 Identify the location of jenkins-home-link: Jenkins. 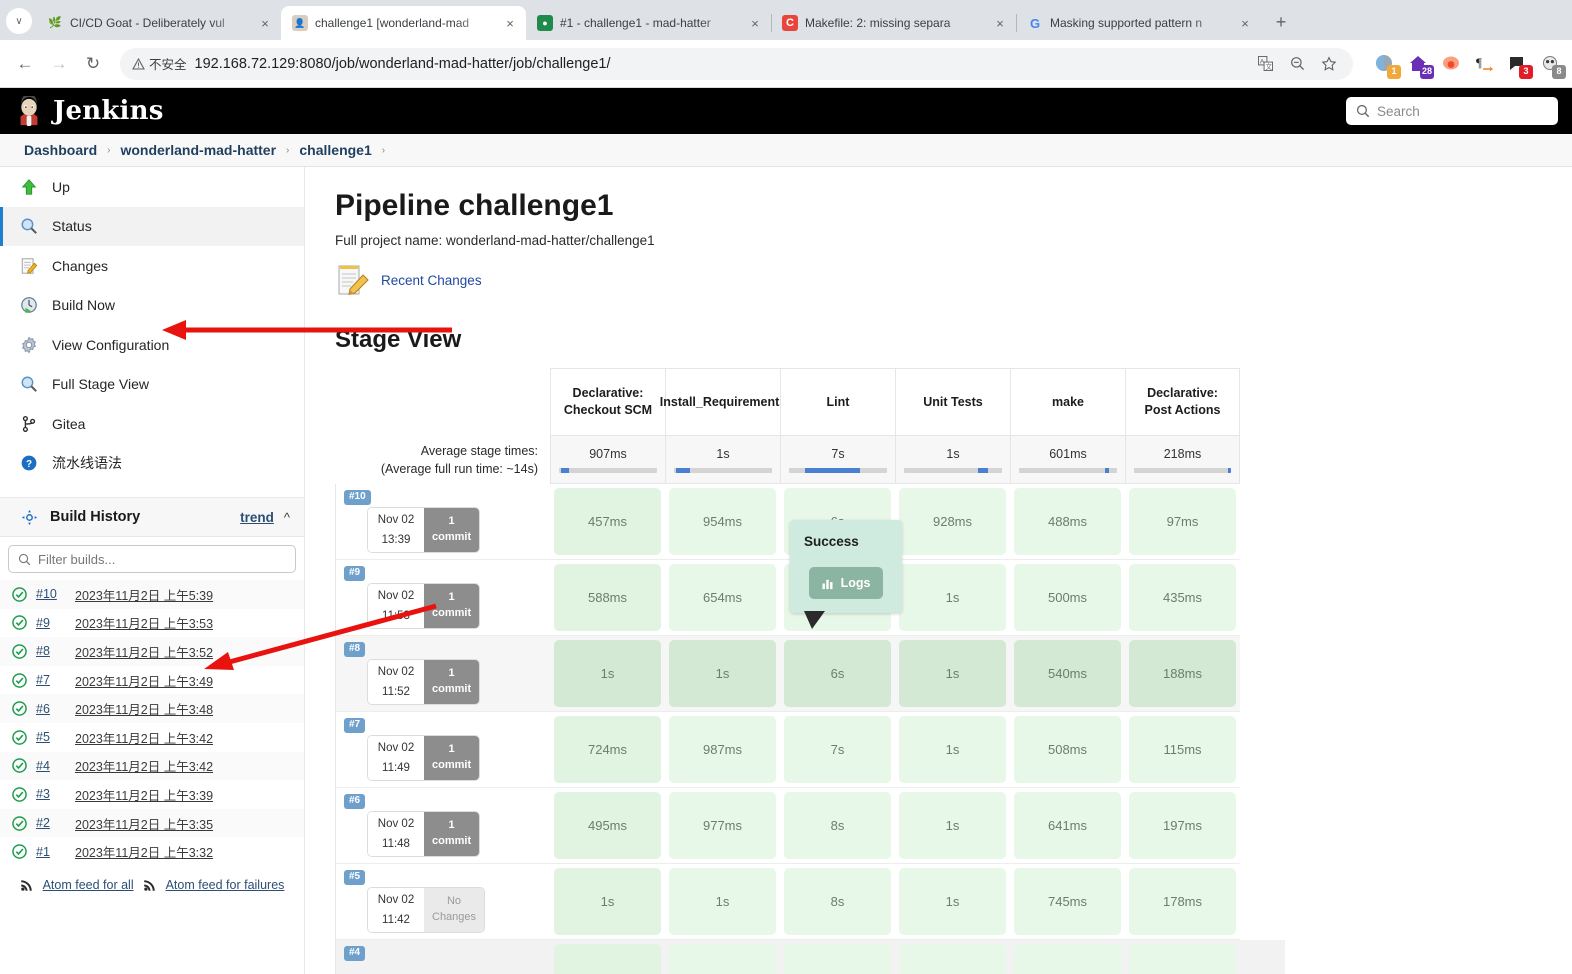
(89, 111).